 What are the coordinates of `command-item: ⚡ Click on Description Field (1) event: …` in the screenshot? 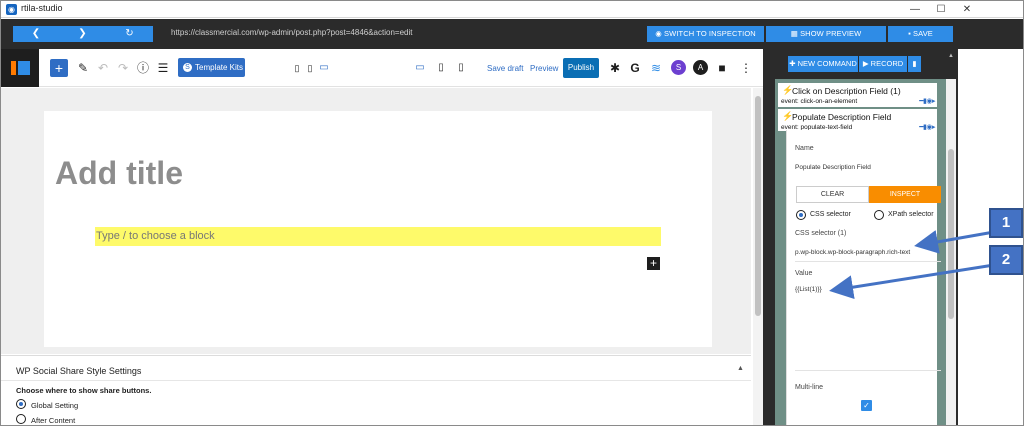 It's located at (856, 95).